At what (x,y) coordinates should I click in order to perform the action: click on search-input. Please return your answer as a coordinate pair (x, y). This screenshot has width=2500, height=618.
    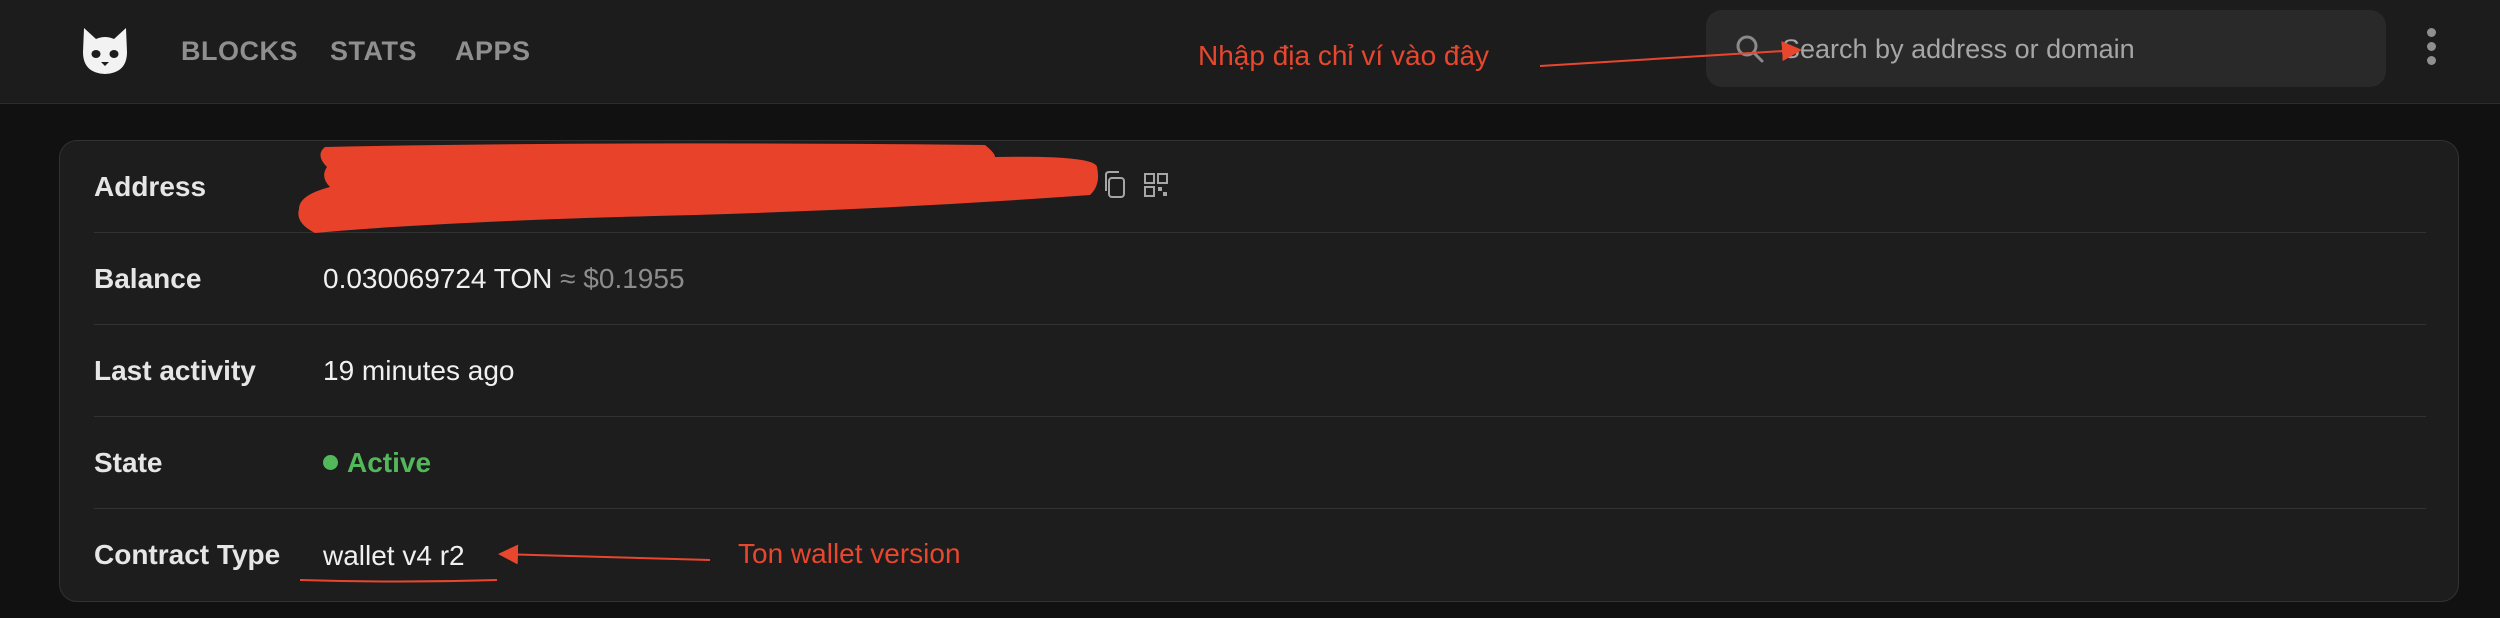
    Looking at the image, I should click on (2072, 49).